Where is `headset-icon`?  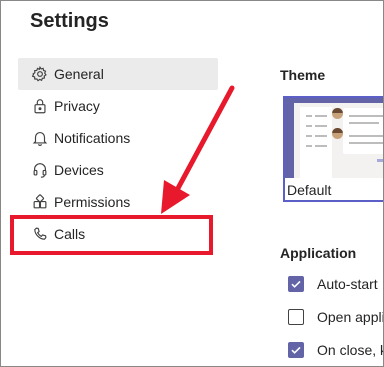
headset-icon is located at coordinates (40, 170).